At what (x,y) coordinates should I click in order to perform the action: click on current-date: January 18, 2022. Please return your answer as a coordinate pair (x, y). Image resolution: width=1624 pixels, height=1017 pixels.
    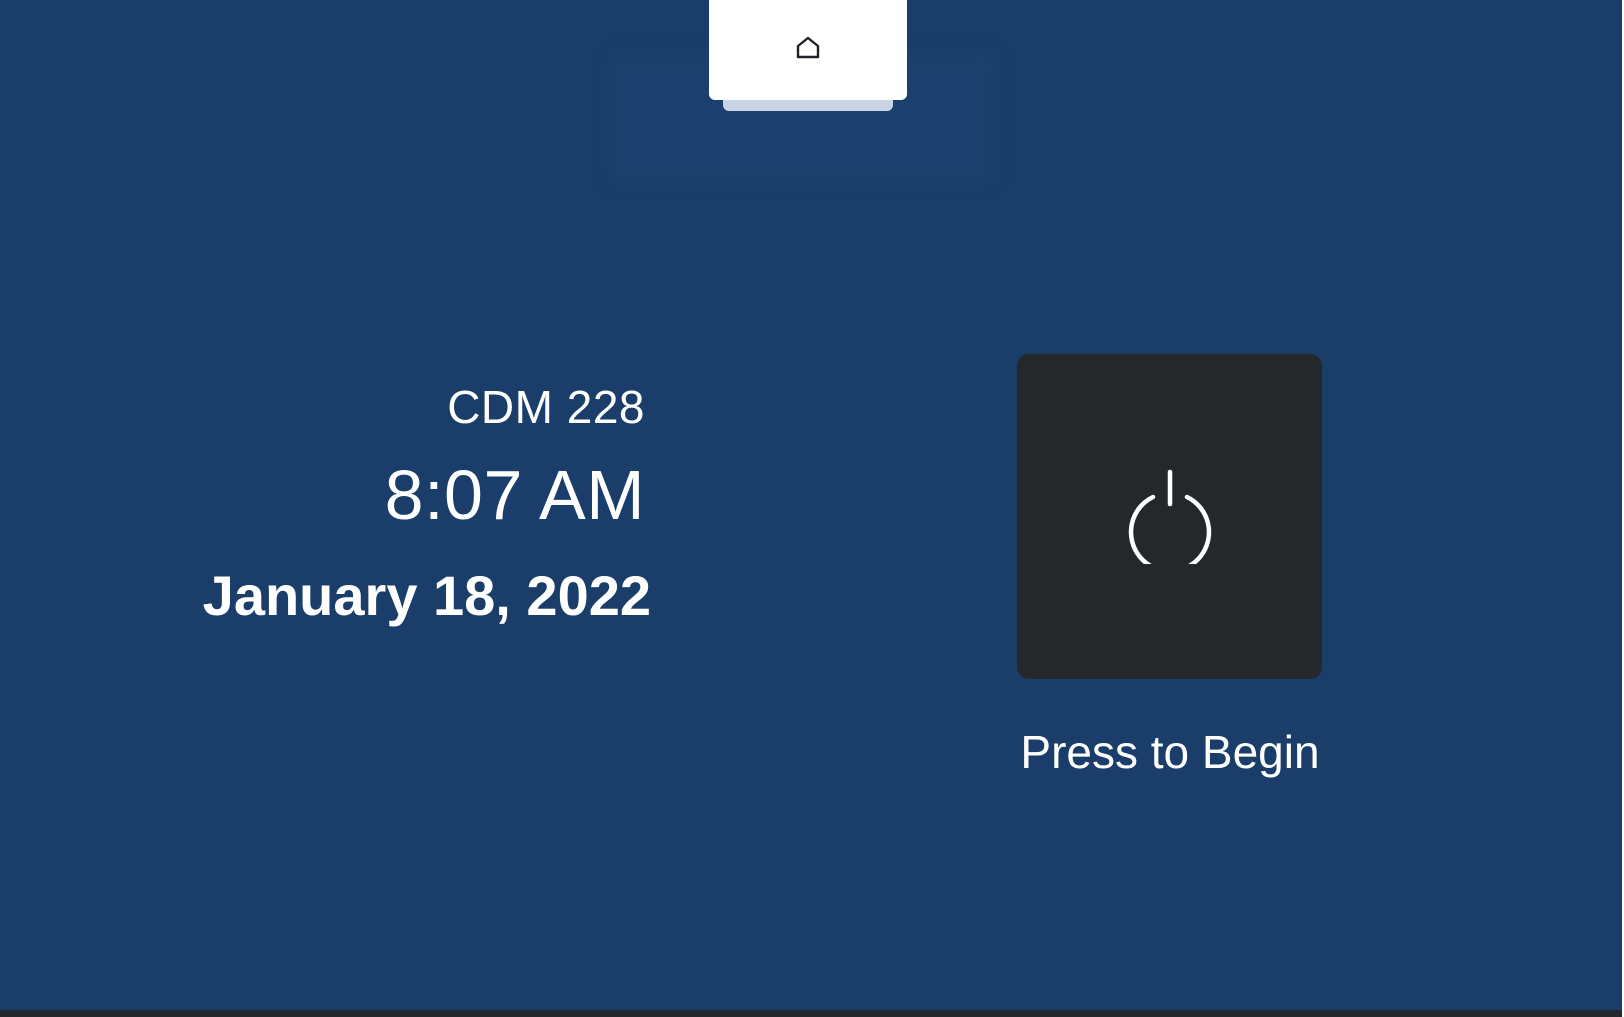
    Looking at the image, I should click on (426, 595).